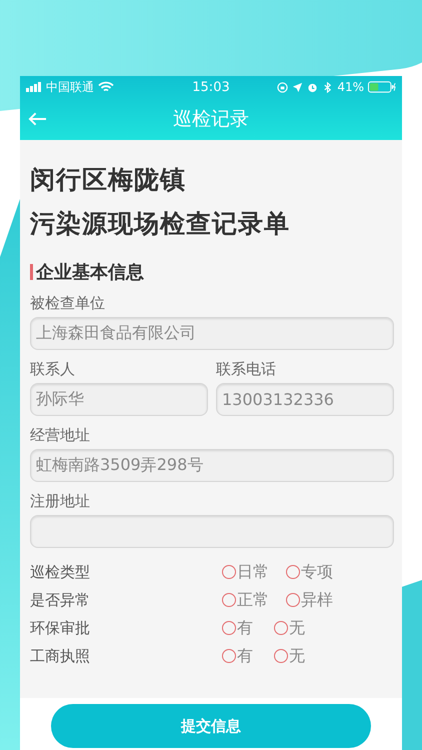 The height and width of the screenshot is (750, 422). I want to click on field-label: 联系人, so click(53, 369).